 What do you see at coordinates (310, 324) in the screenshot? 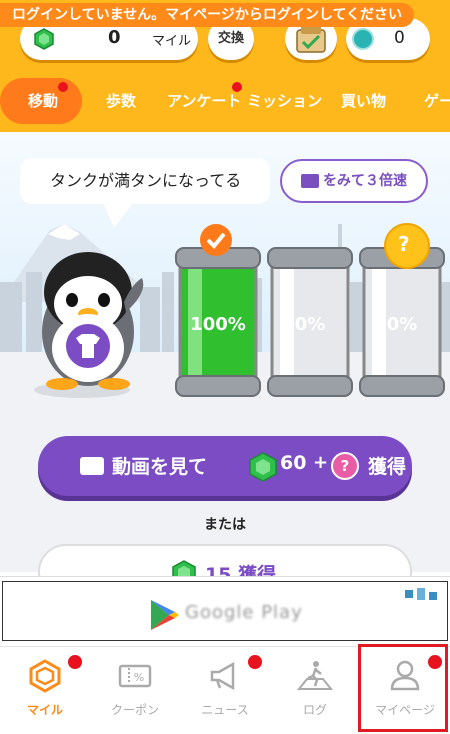
I see `tank-2-level: 0%` at bounding box center [310, 324].